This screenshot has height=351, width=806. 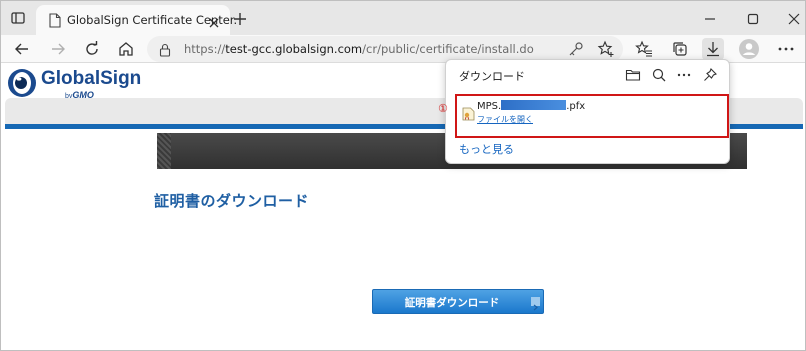 What do you see at coordinates (505, 119) in the screenshot?
I see `open-file-link: ファイルを開く` at bounding box center [505, 119].